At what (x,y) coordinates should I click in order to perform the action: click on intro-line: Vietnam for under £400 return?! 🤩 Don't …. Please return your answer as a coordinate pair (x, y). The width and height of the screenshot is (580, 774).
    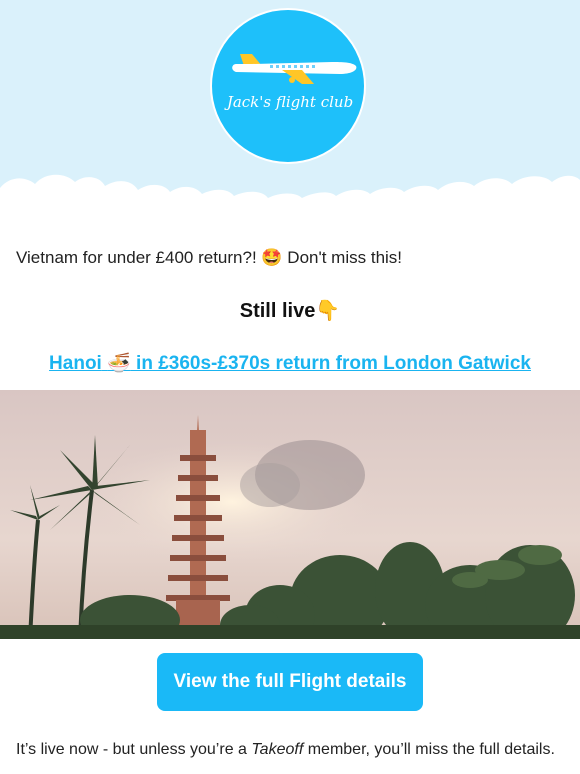
    Looking at the image, I should click on (291, 258).